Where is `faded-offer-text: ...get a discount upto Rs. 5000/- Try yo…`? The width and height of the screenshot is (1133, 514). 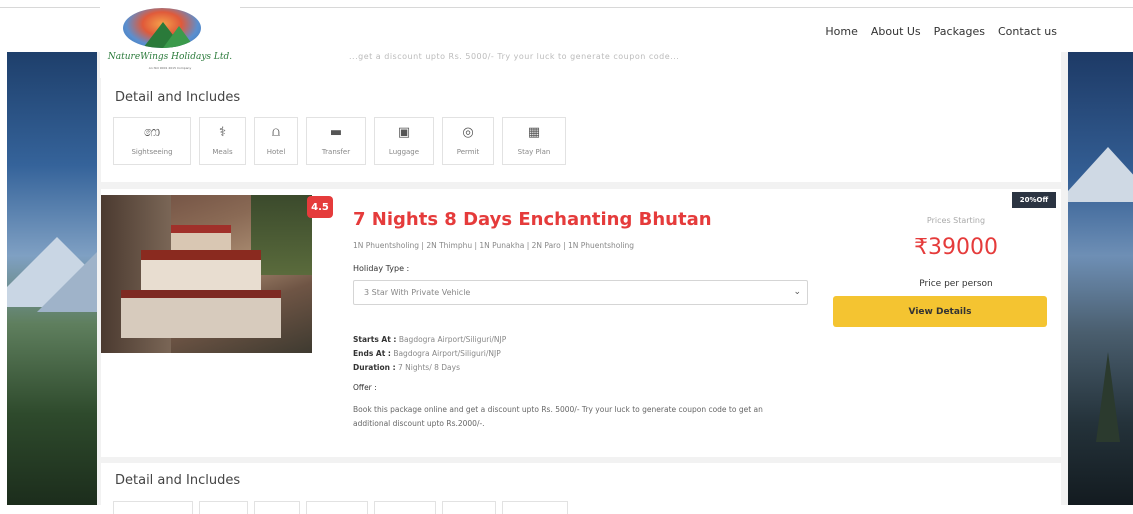 faded-offer-text: ...get a discount upto Rs. 5000/- Try yo… is located at coordinates (514, 56).